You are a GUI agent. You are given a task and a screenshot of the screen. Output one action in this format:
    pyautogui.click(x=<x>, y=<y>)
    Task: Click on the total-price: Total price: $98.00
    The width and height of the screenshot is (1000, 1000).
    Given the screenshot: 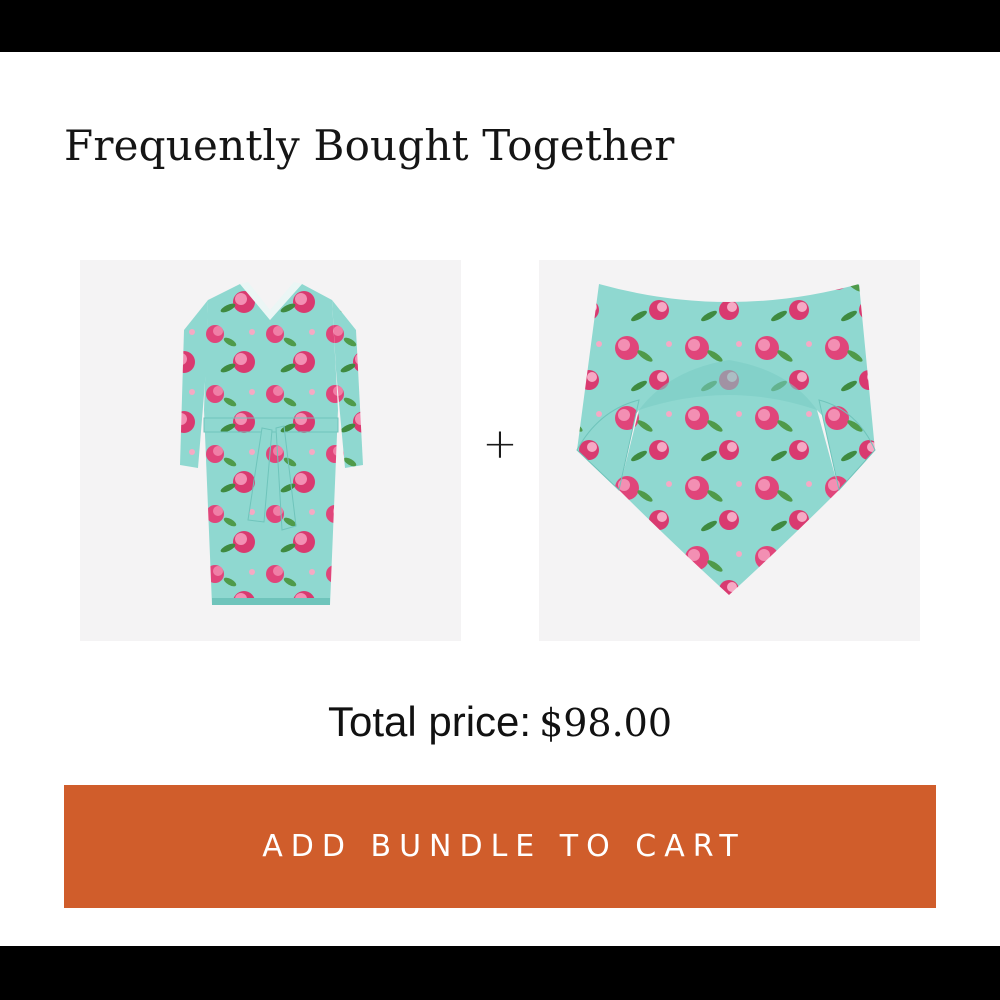 What is the action you would take?
    pyautogui.click(x=500, y=722)
    